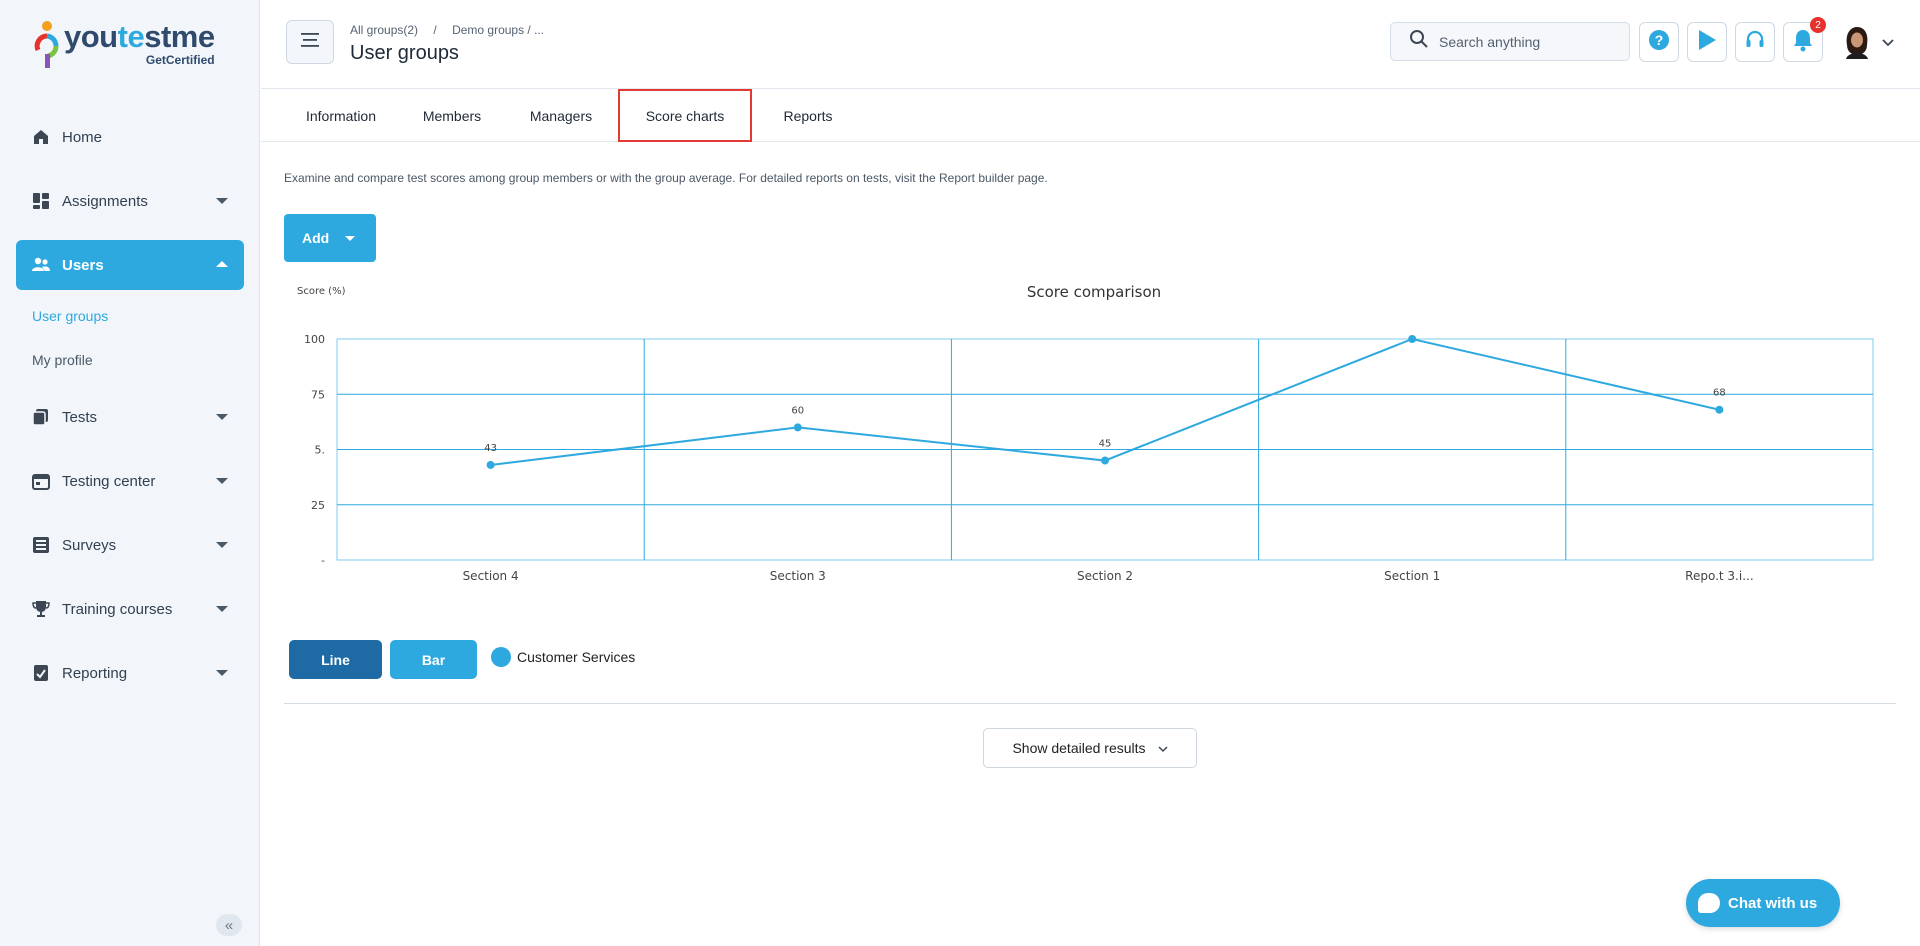 The width and height of the screenshot is (1920, 946). I want to click on collapse-sidebar-button: «, so click(229, 925).